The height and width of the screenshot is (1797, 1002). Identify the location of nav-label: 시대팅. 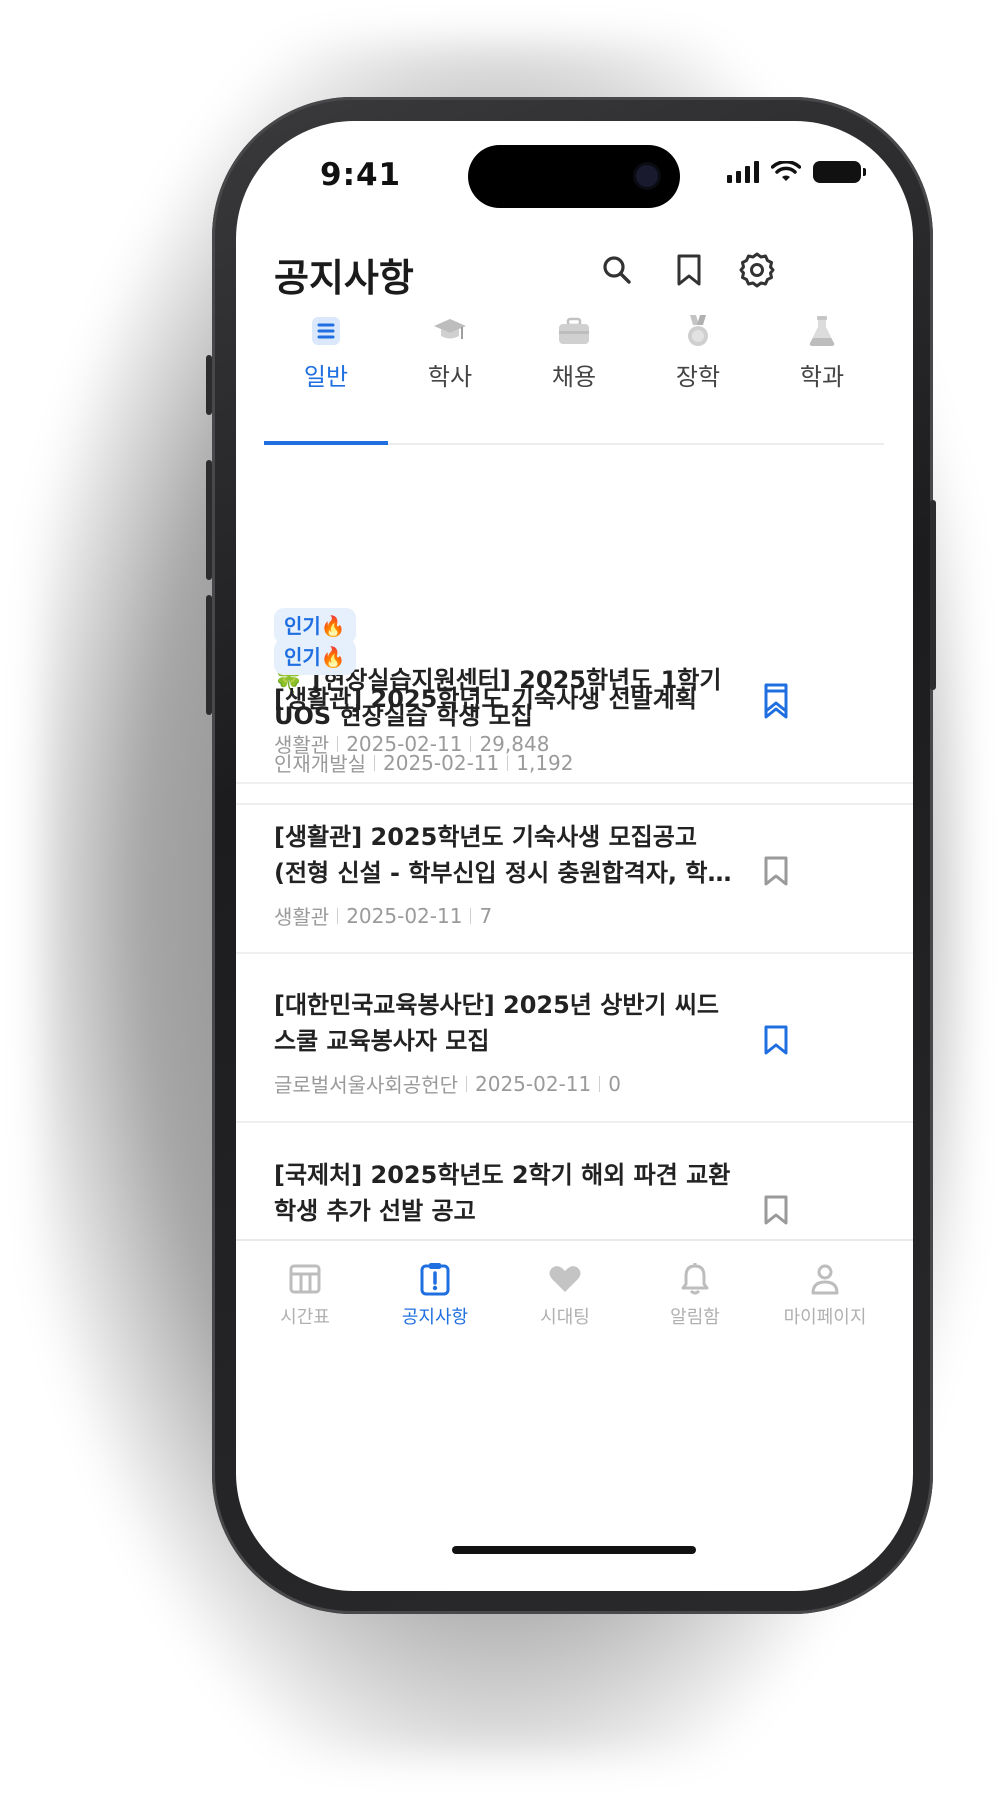
(565, 1317).